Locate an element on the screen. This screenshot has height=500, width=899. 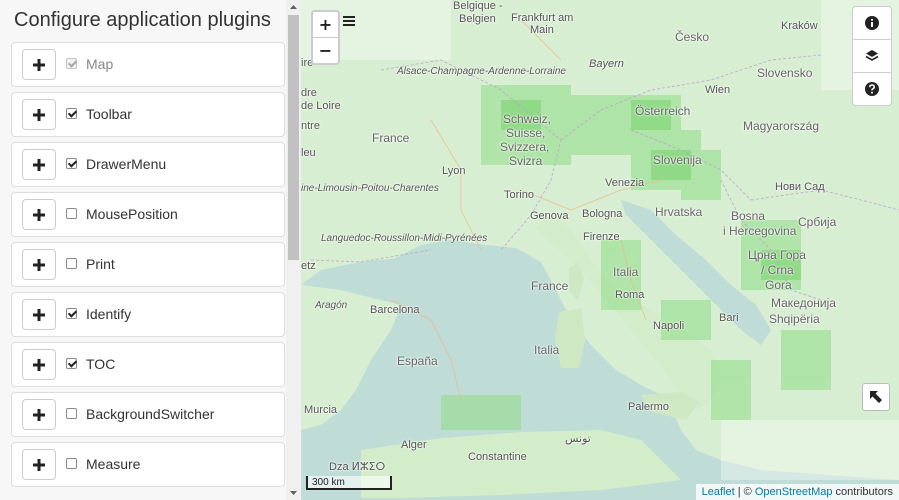
plugin-label: Toolbar is located at coordinates (109, 114).